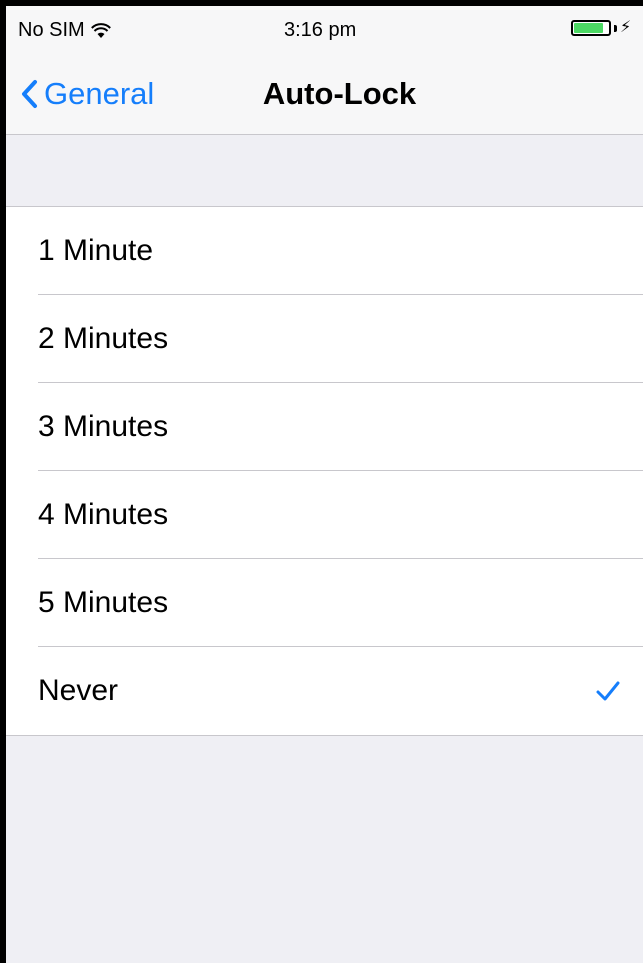 Image resolution: width=643 pixels, height=963 pixels. Describe the element at coordinates (100, 30) in the screenshot. I see `wifi-icon` at that location.